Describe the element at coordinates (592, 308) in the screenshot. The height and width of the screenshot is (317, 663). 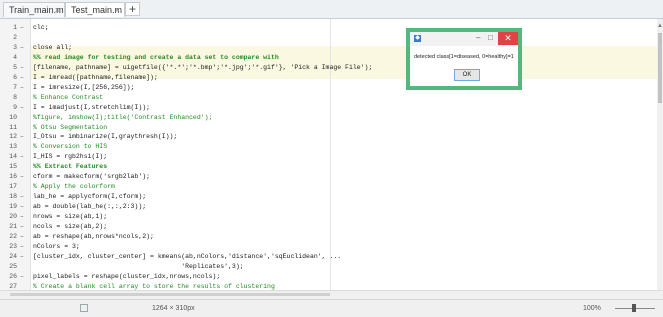
I see `zoom-level: 100%` at that location.